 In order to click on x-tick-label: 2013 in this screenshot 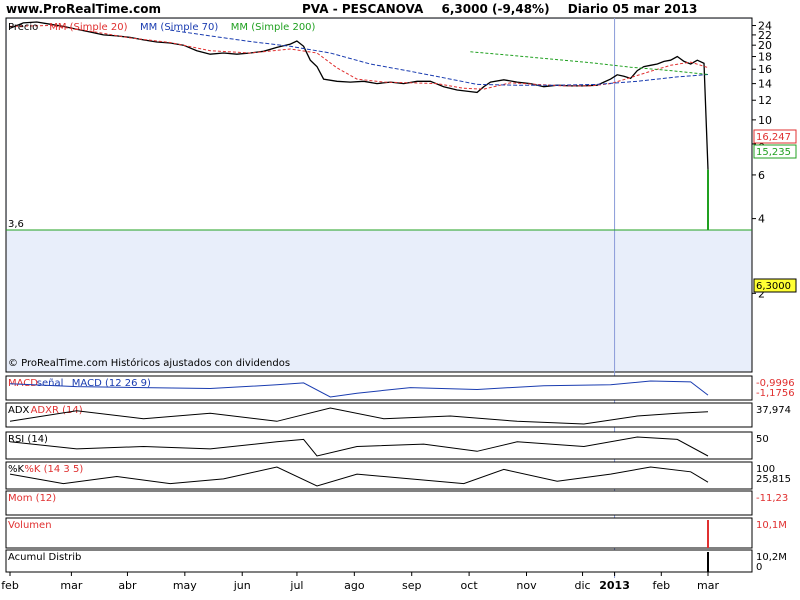, I will do `click(614, 585)`.